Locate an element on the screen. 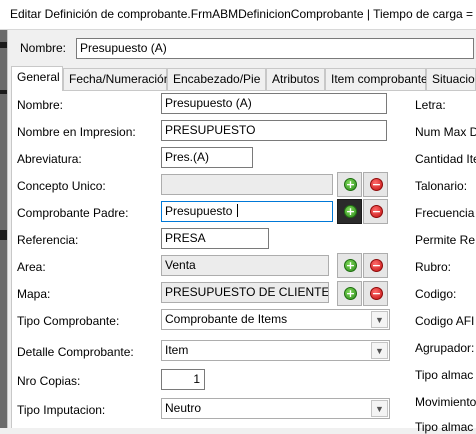 This screenshot has width=476, height=434. codigo-label: Codigo: is located at coordinates (436, 294).